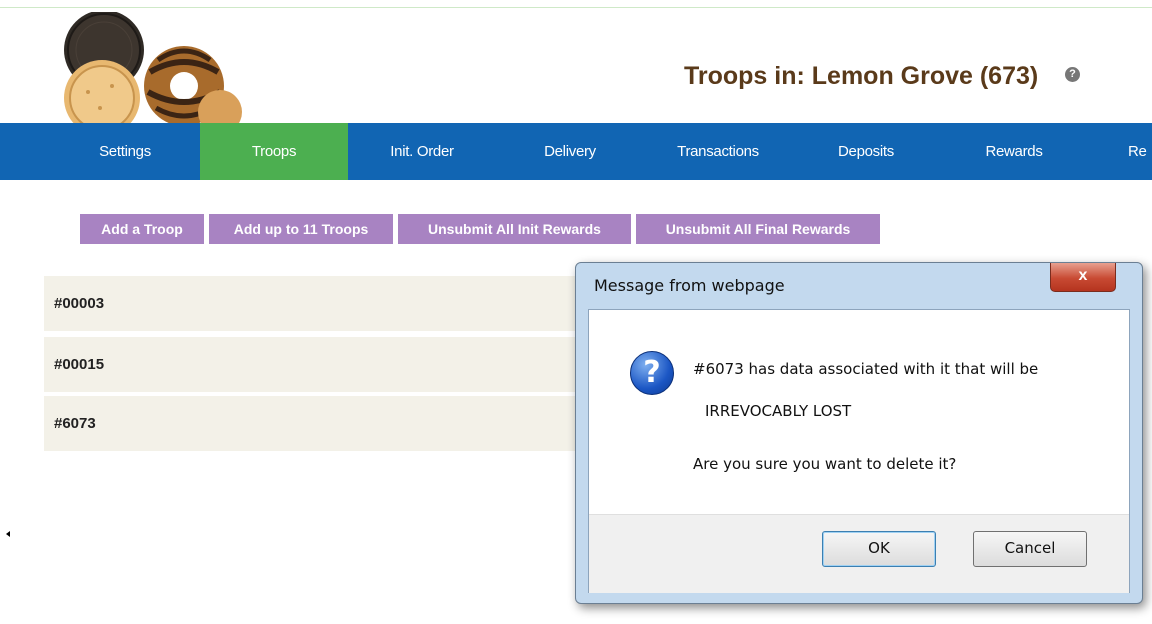 The width and height of the screenshot is (1152, 624). Describe the element at coordinates (1083, 277) in the screenshot. I see `dialog-close-button: x` at that location.